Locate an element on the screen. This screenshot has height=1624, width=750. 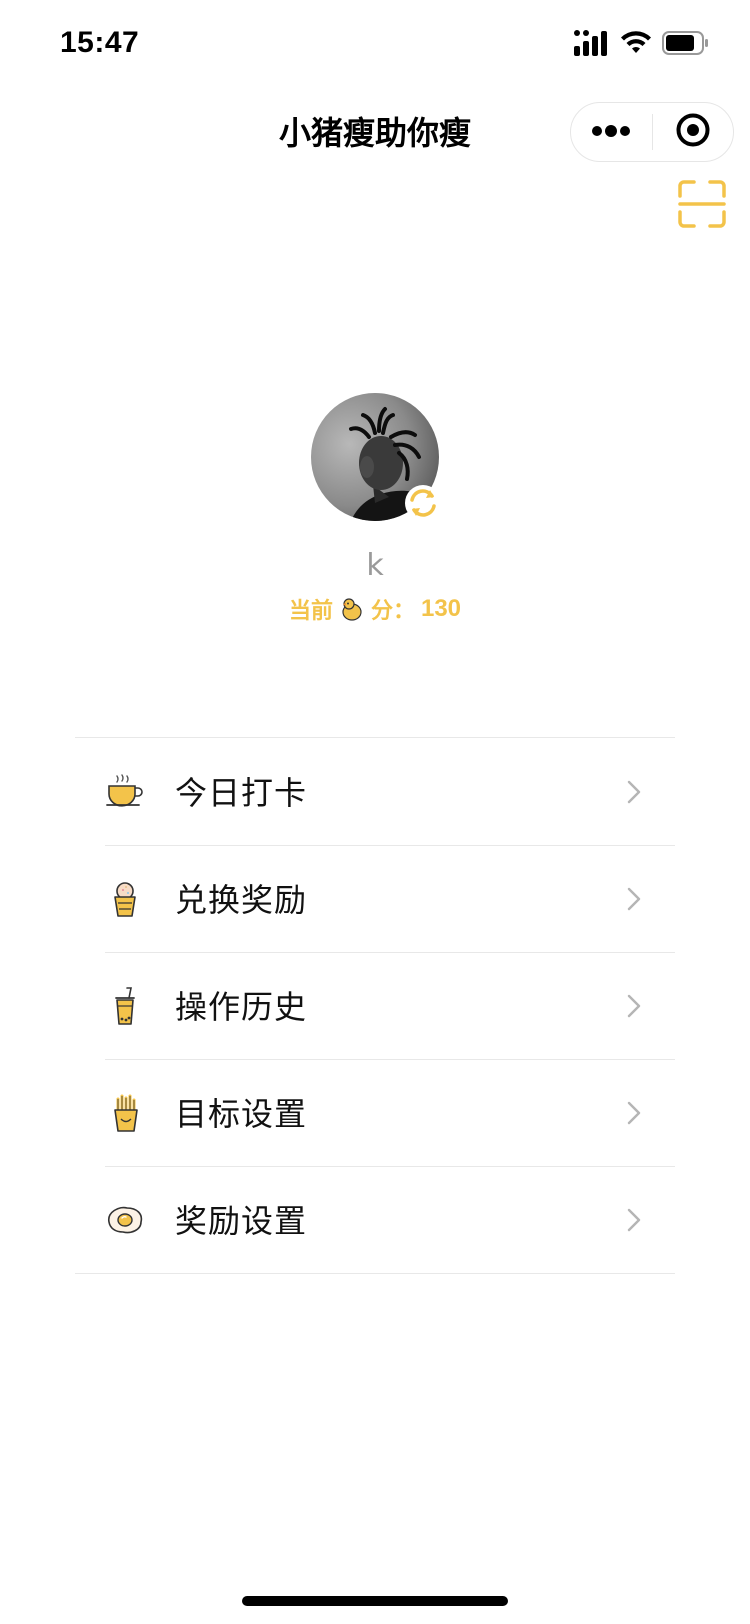
ice-cream-icon is located at coordinates (125, 899).